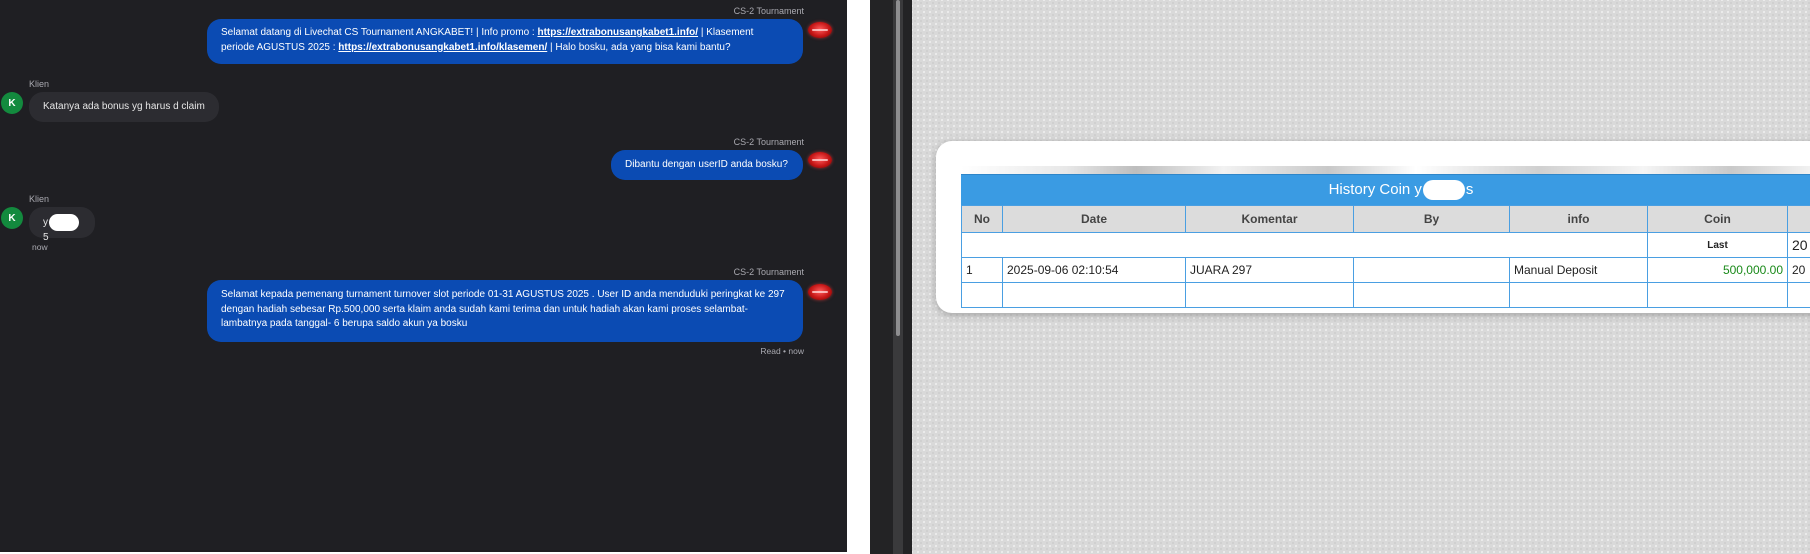  I want to click on col-komentar: Komentar, so click(1269, 219).